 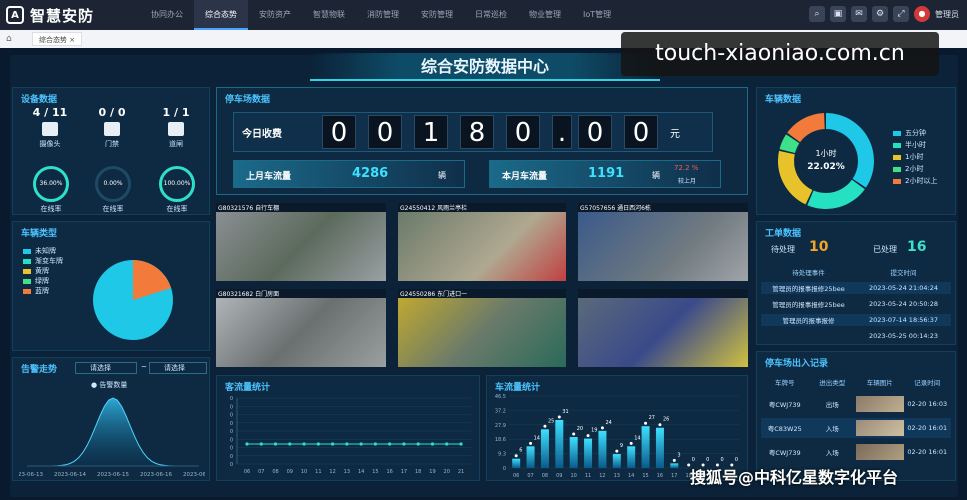 I want to click on cell: 2023-05-24 20:50:28, so click(x=903, y=304).